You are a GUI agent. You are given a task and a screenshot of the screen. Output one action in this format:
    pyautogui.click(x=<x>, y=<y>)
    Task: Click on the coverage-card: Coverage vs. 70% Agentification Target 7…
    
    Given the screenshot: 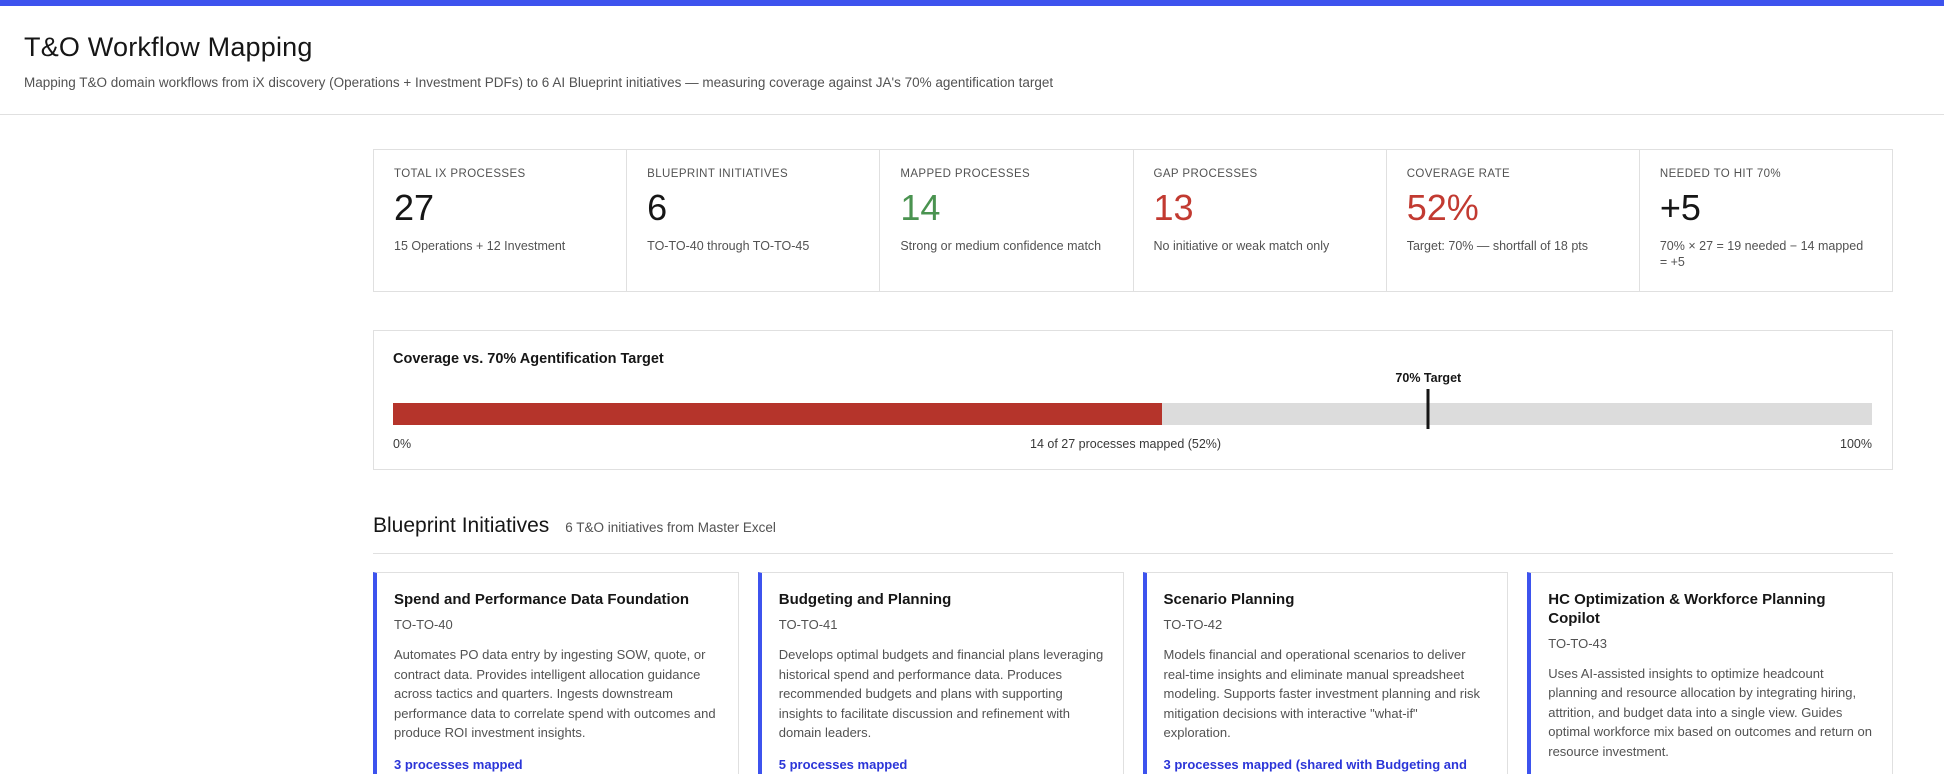 What is the action you would take?
    pyautogui.click(x=1133, y=400)
    